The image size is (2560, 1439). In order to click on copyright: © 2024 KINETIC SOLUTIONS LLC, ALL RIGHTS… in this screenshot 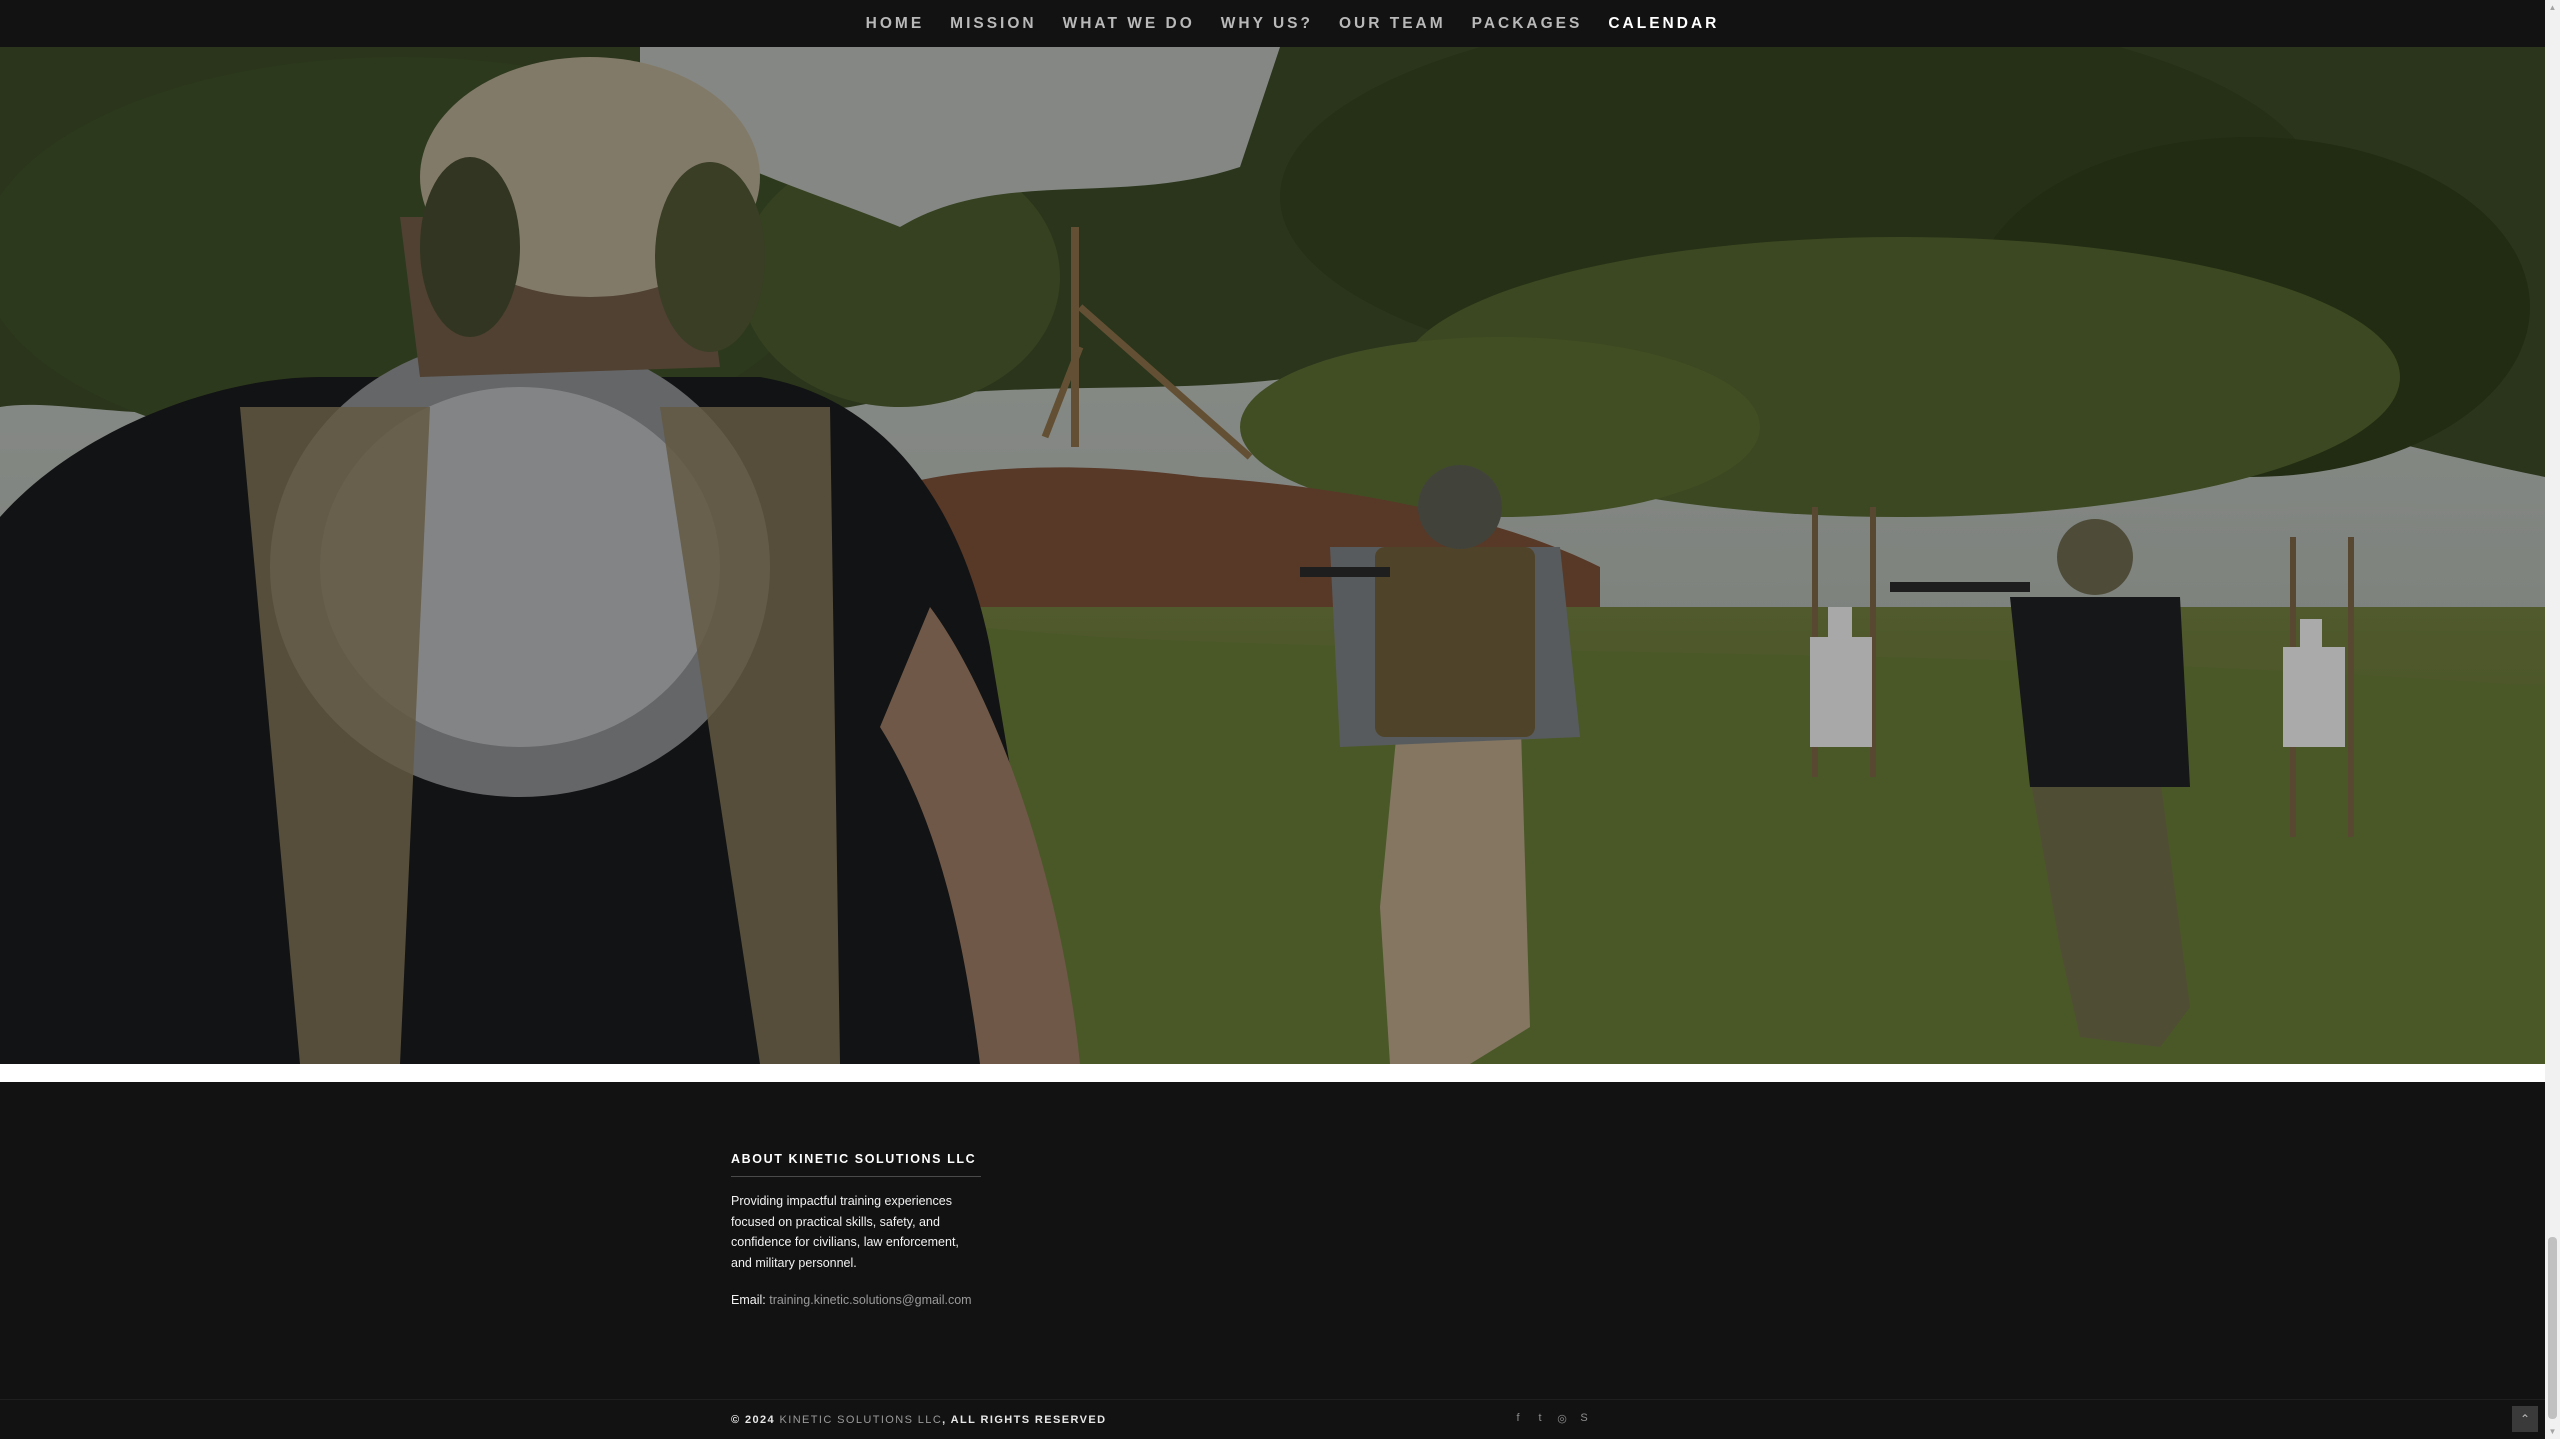, I will do `click(918, 1420)`.